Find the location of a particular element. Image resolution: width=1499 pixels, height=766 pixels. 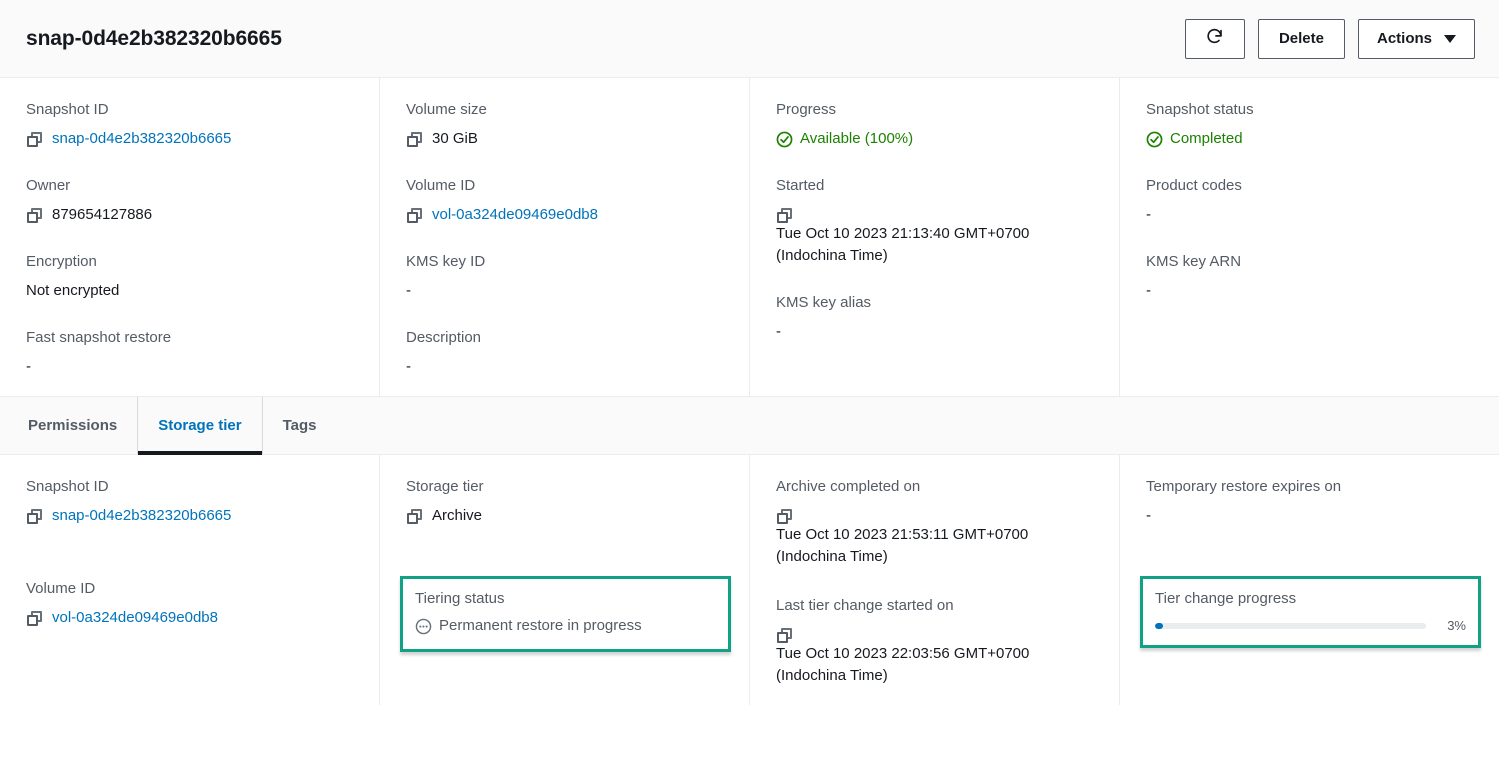

fast-snapshot-restore-value: - is located at coordinates (28, 366).